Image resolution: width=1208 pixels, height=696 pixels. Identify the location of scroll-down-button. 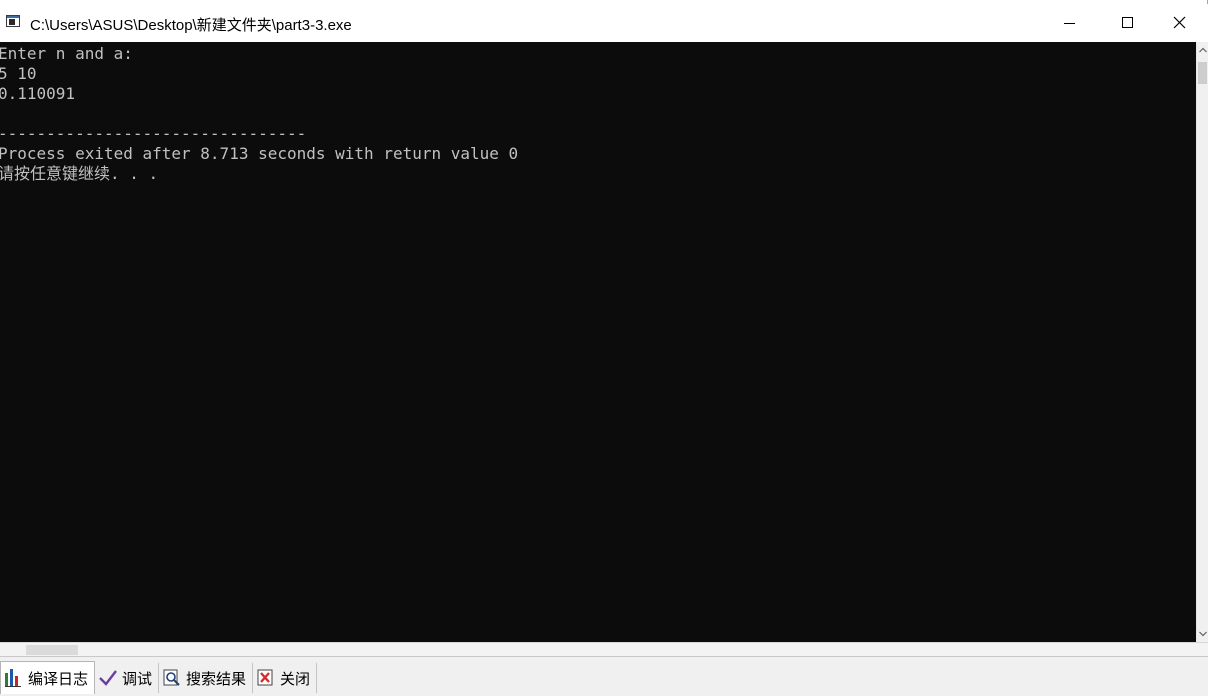
(1202, 634).